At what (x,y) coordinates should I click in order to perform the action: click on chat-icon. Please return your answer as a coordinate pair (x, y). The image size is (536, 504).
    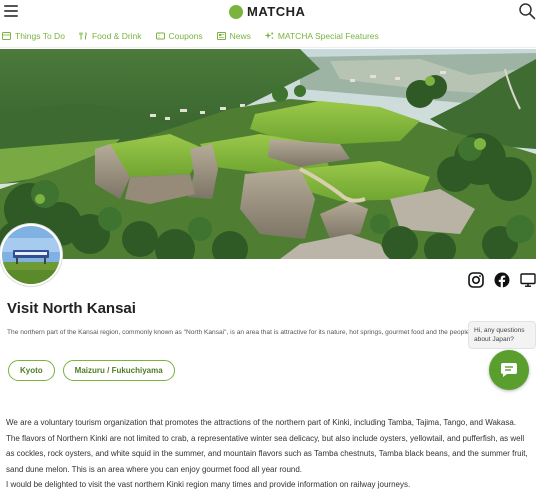
    Looking at the image, I should click on (509, 370).